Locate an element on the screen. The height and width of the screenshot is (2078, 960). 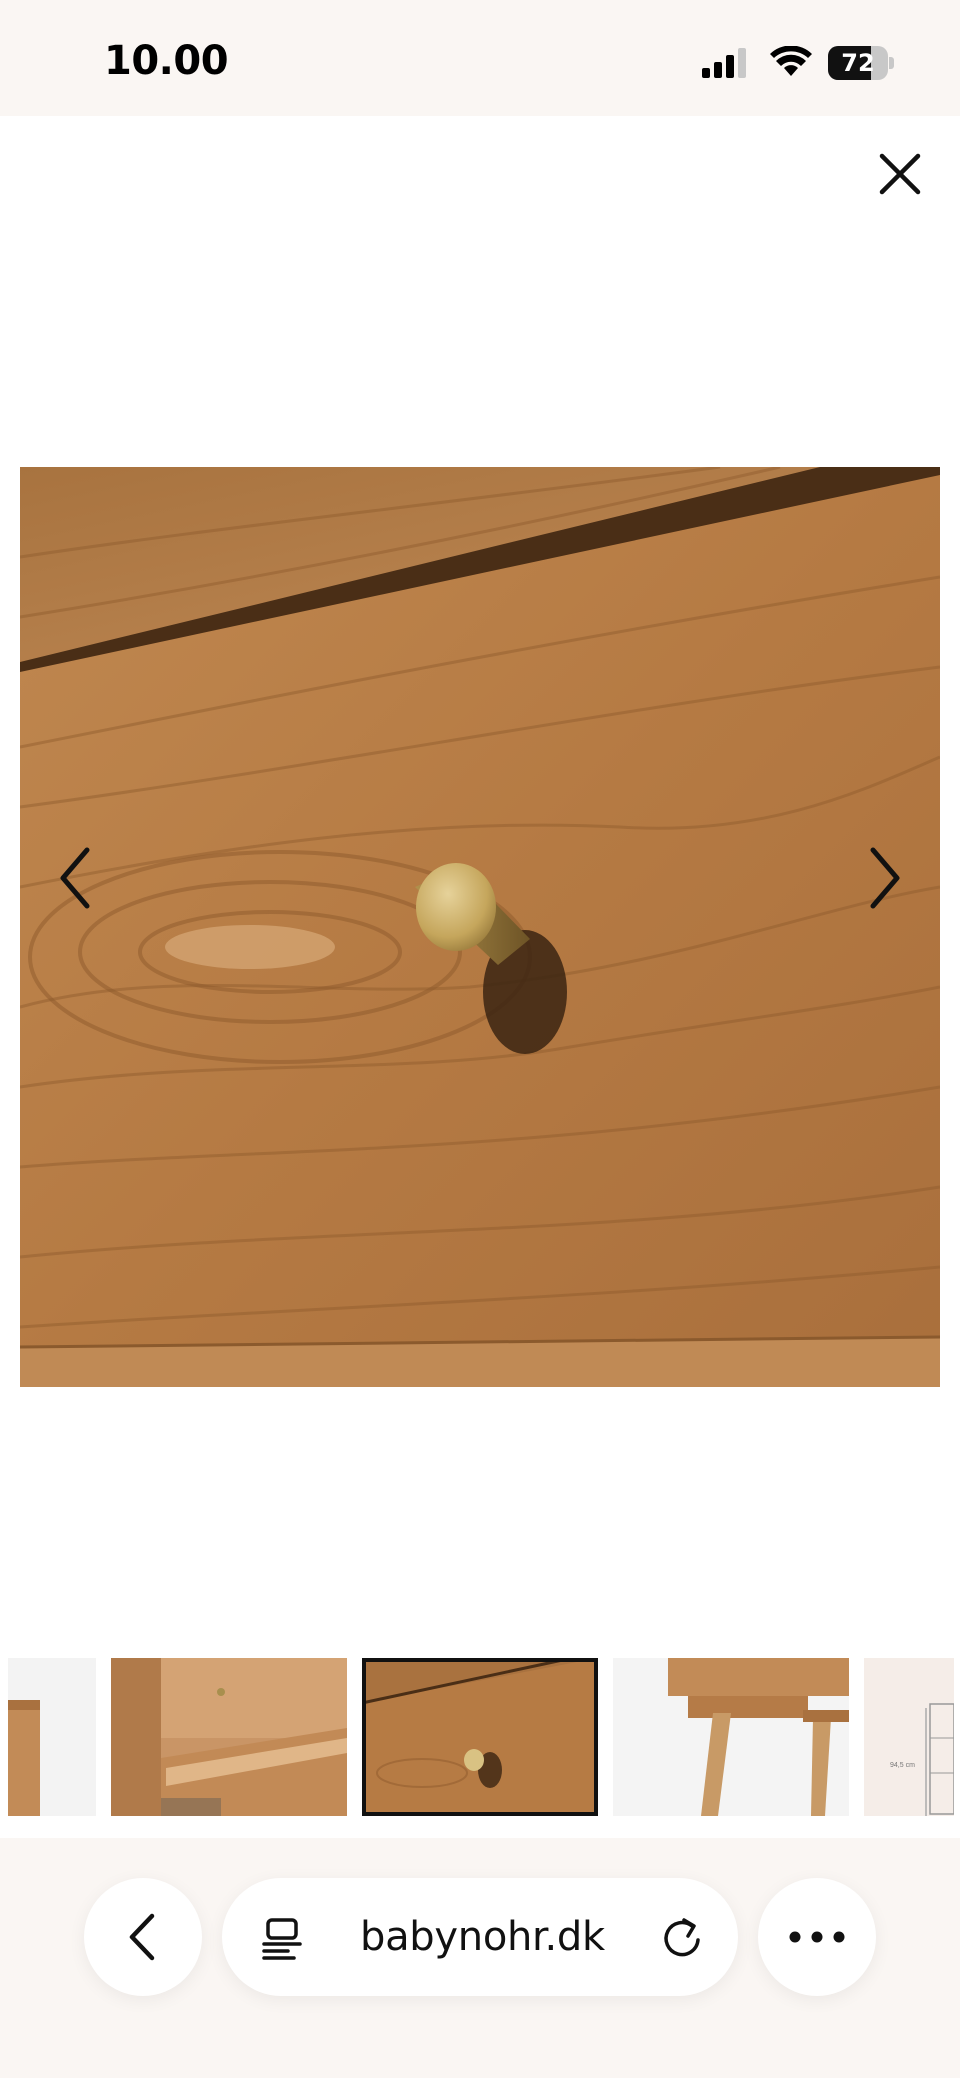
battery-percent: 72 is located at coordinates (858, 63).